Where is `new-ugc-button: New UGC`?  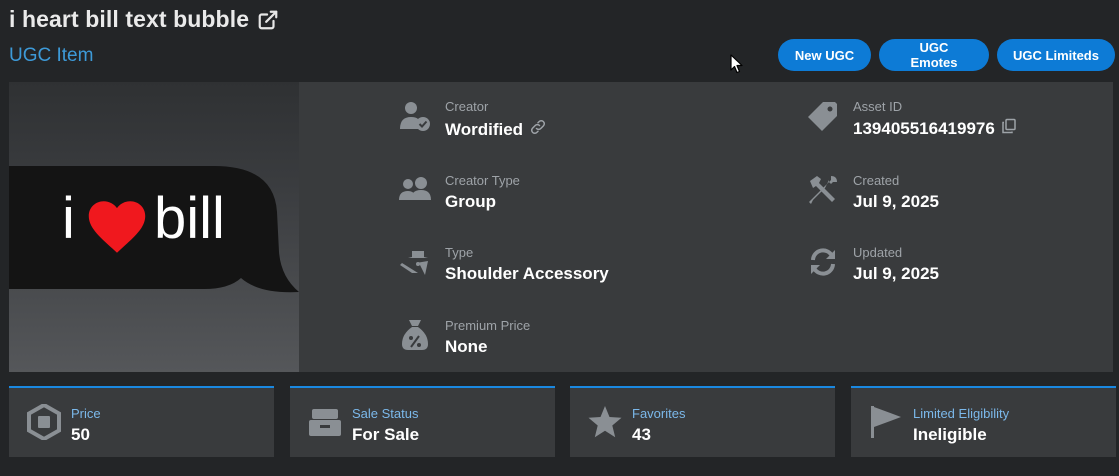 new-ugc-button: New UGC is located at coordinates (824, 55).